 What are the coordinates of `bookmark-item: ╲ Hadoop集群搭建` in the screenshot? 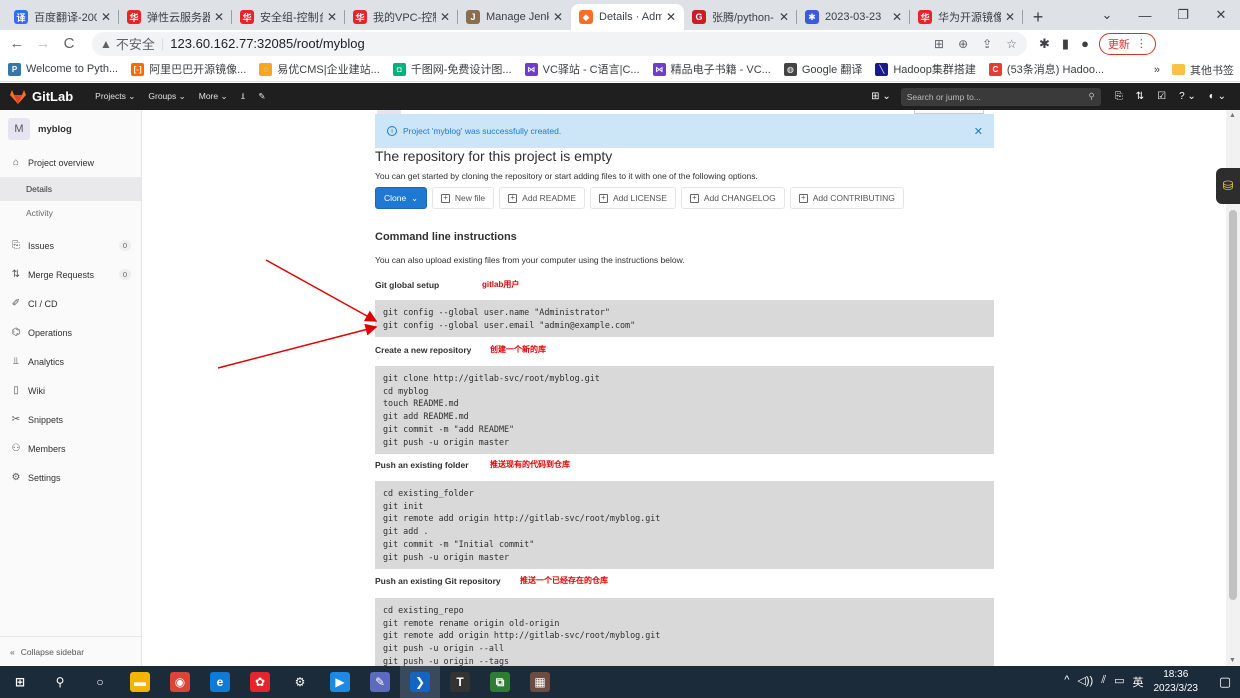 It's located at (925, 69).